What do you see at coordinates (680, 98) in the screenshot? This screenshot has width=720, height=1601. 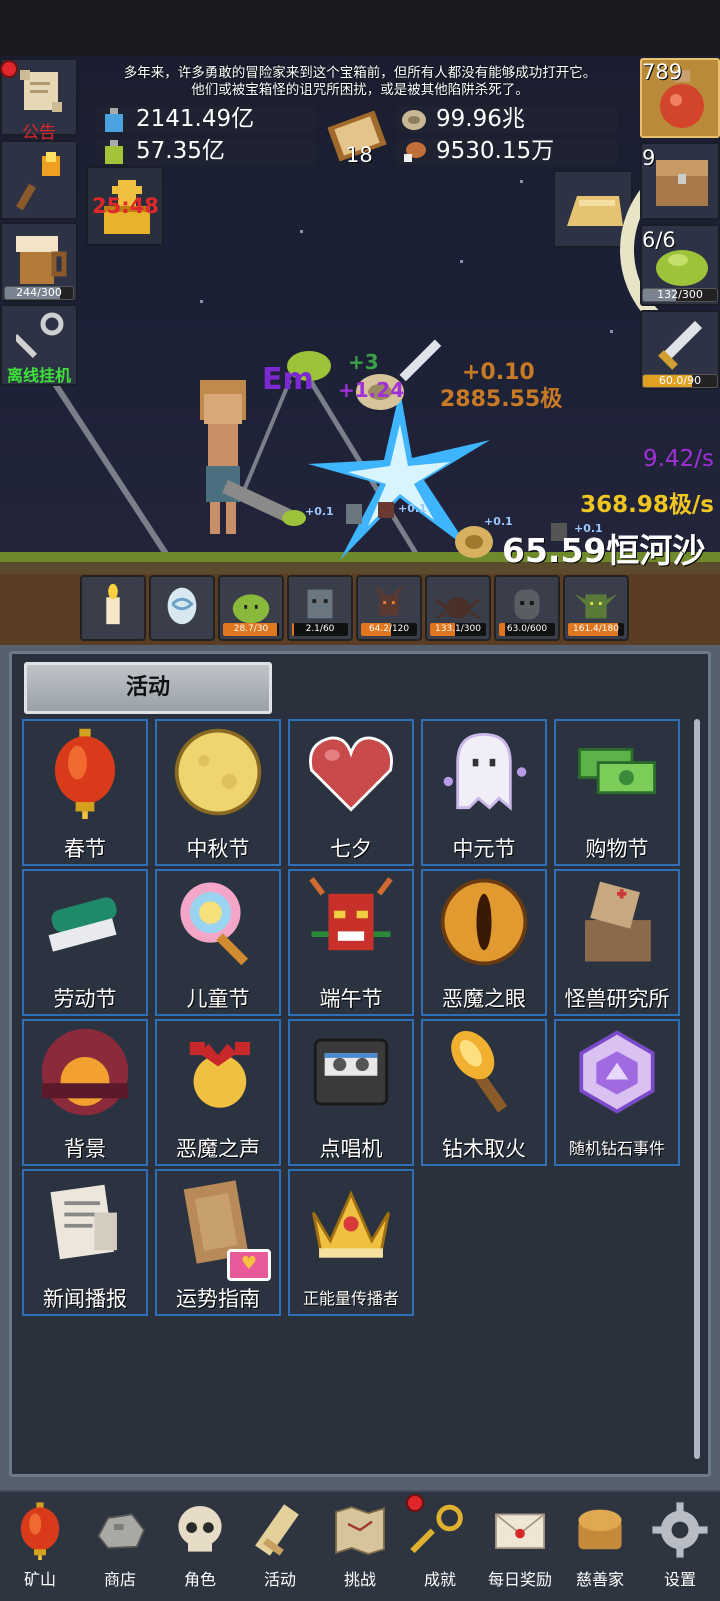 I see `potion-button: 789` at bounding box center [680, 98].